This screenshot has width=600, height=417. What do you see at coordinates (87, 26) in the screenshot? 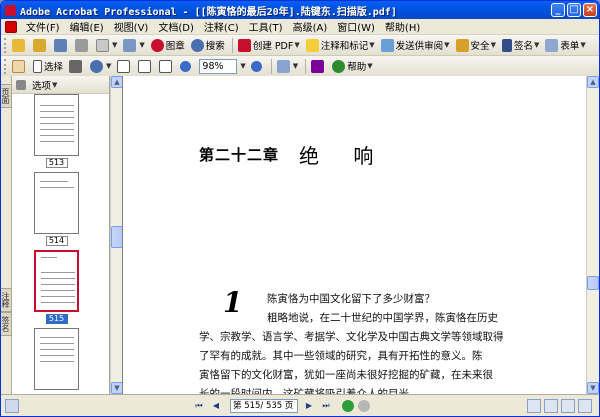
I see `menu-edit: 编辑(E)` at bounding box center [87, 26].